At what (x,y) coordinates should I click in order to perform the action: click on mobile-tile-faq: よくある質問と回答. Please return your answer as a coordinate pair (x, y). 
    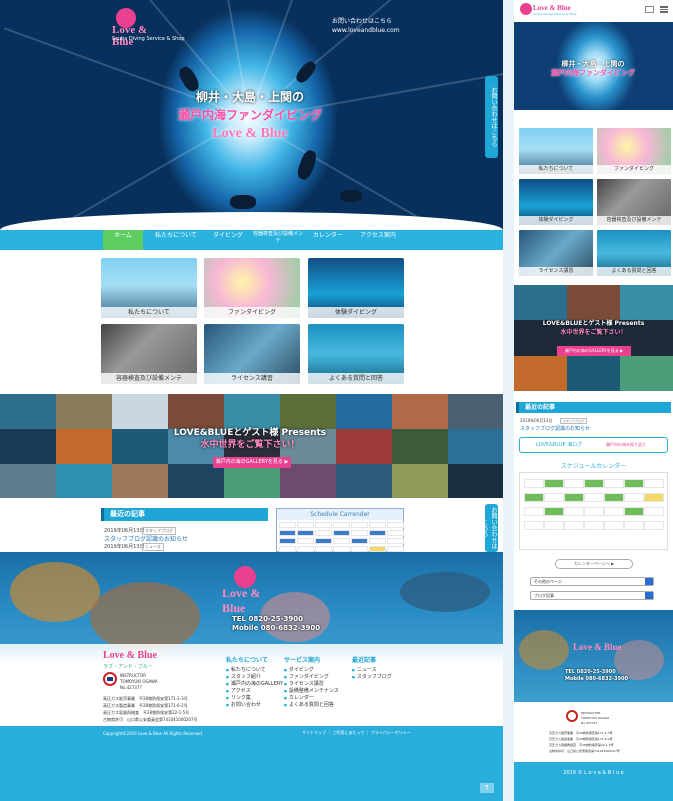
    Looking at the image, I should click on (634, 253).